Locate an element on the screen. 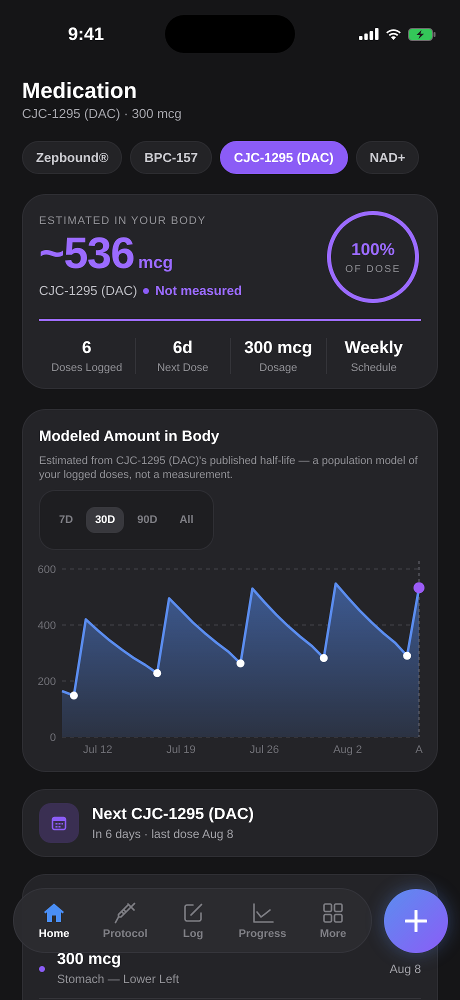 Image resolution: width=460 pixels, height=1000 pixels. medication-chip: Zepbound® is located at coordinates (72, 157).